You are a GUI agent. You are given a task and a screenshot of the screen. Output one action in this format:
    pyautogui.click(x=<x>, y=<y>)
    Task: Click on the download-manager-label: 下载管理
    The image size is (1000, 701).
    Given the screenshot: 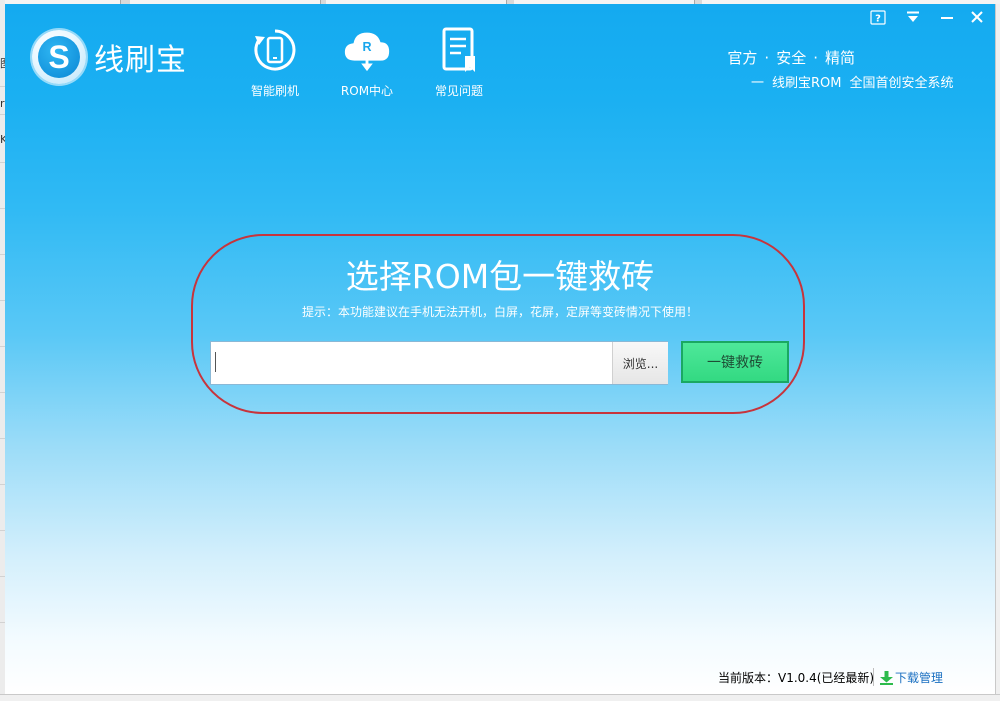 What is the action you would take?
    pyautogui.click(x=919, y=678)
    